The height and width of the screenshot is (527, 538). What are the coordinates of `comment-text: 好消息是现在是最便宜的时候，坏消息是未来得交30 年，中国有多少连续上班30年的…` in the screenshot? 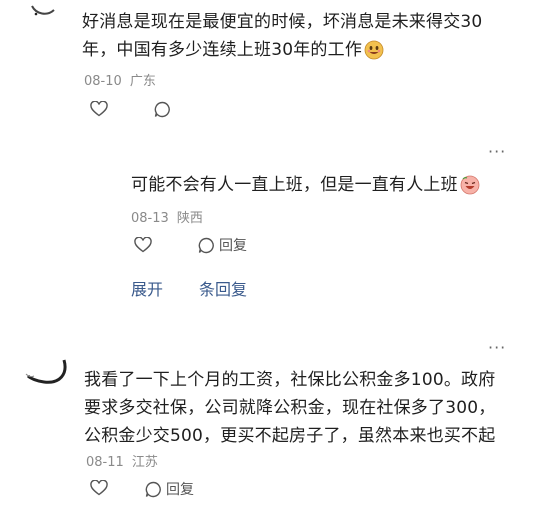 It's located at (282, 36).